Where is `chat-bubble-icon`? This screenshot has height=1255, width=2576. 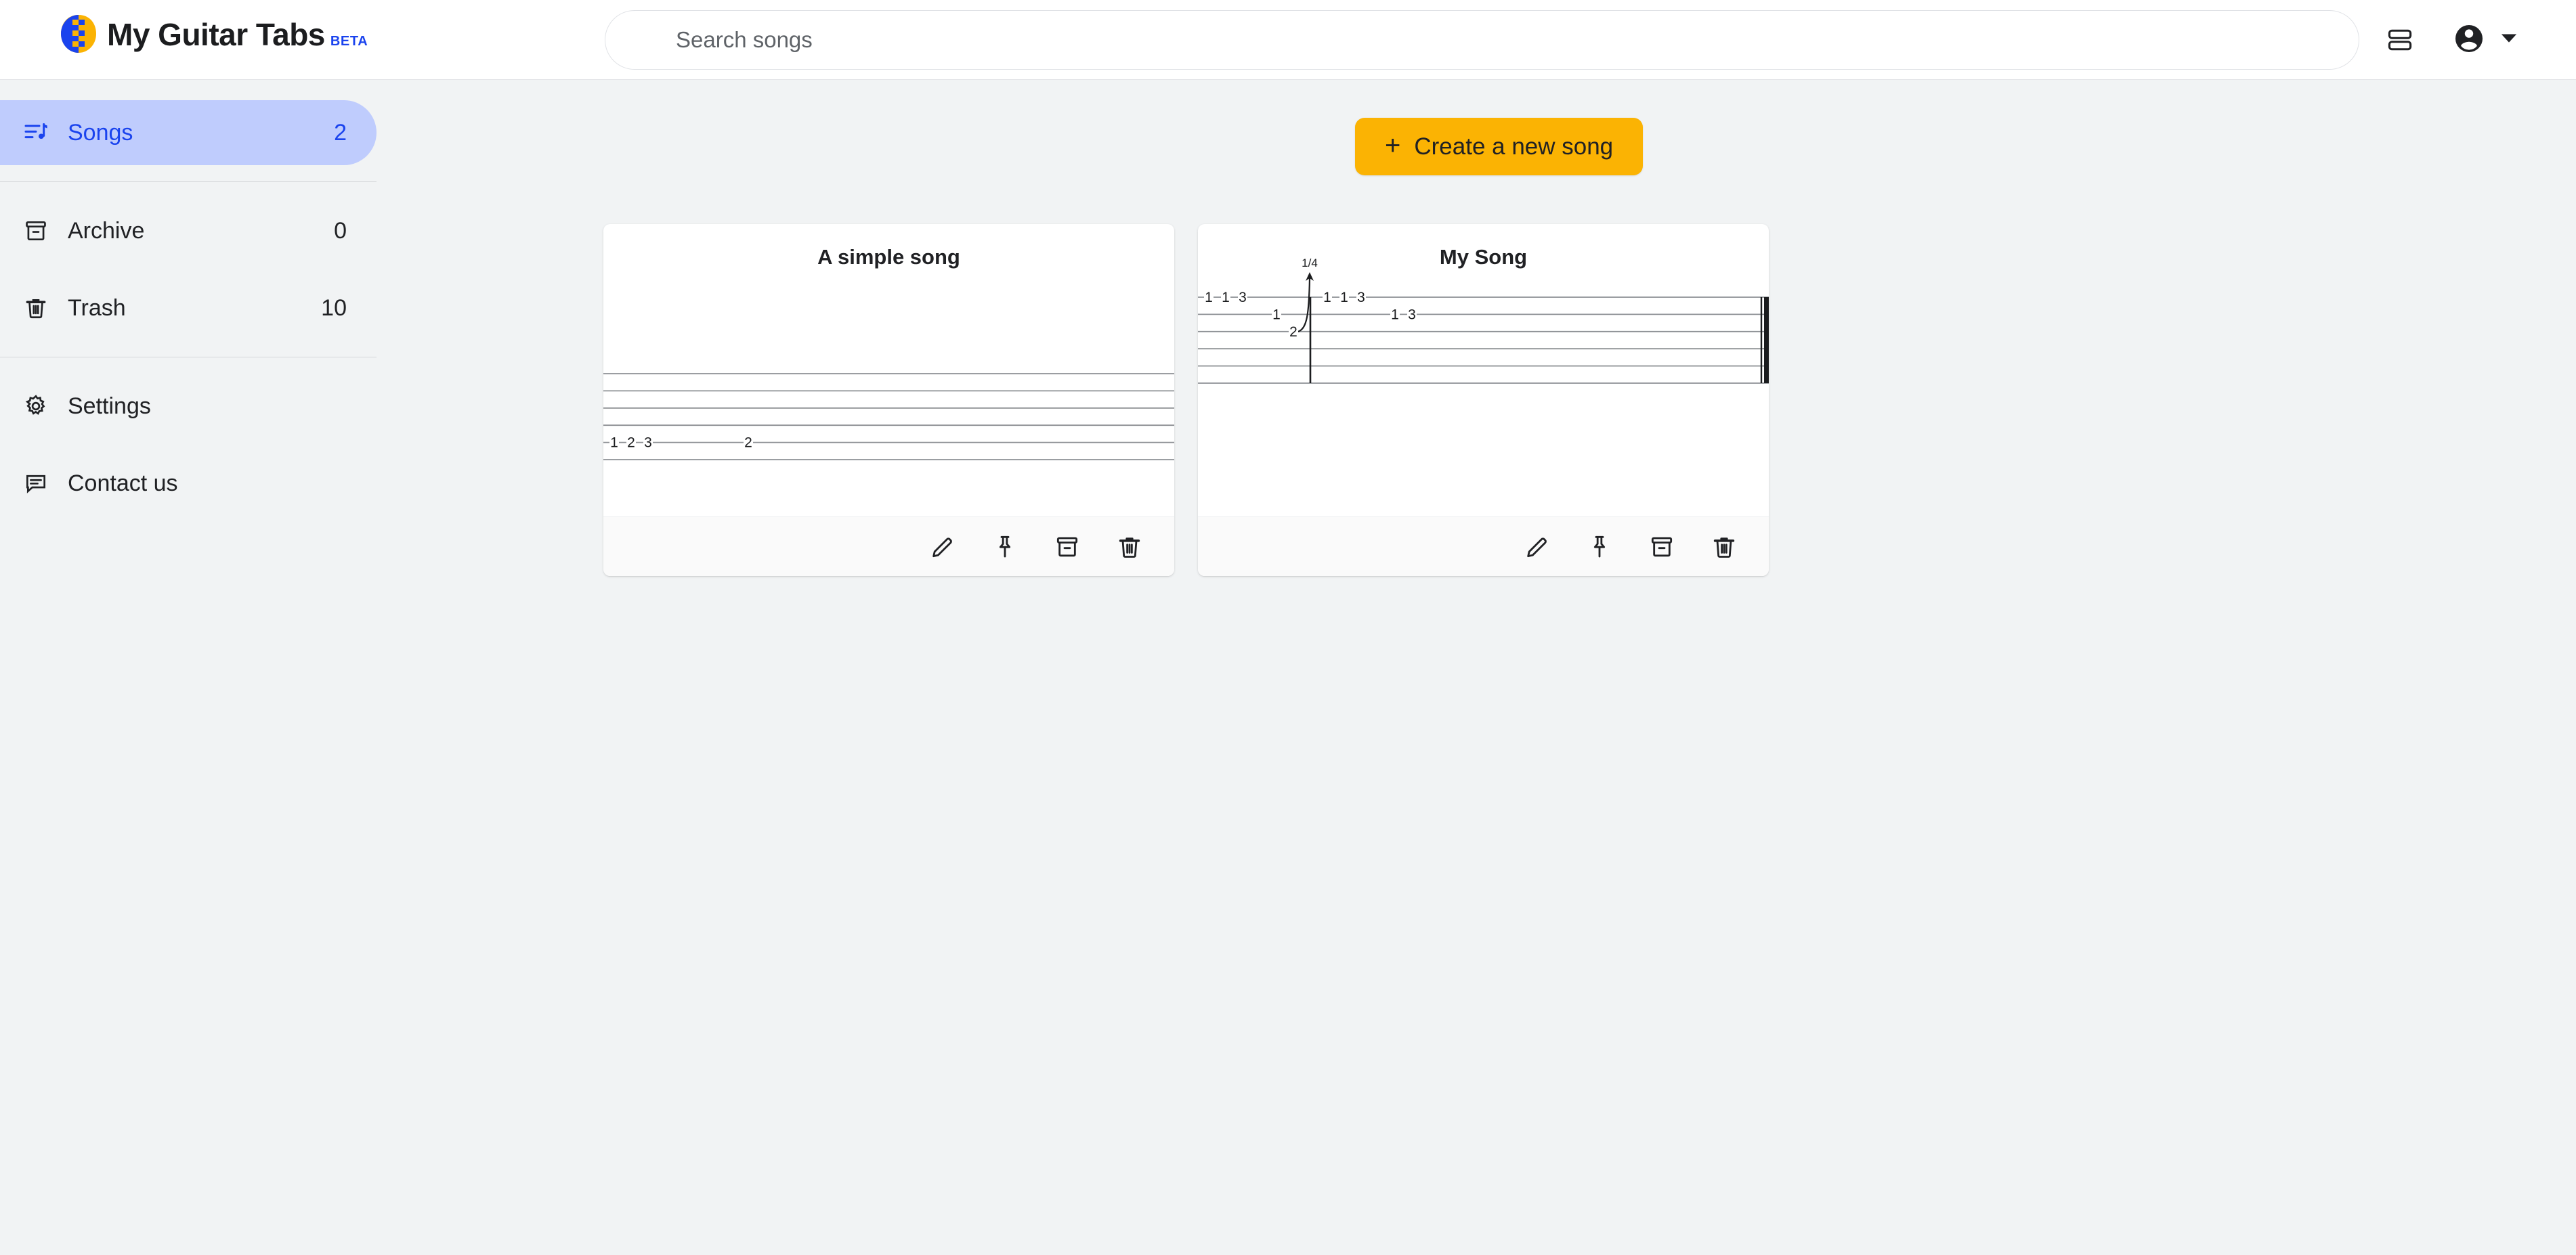 chat-bubble-icon is located at coordinates (35, 483).